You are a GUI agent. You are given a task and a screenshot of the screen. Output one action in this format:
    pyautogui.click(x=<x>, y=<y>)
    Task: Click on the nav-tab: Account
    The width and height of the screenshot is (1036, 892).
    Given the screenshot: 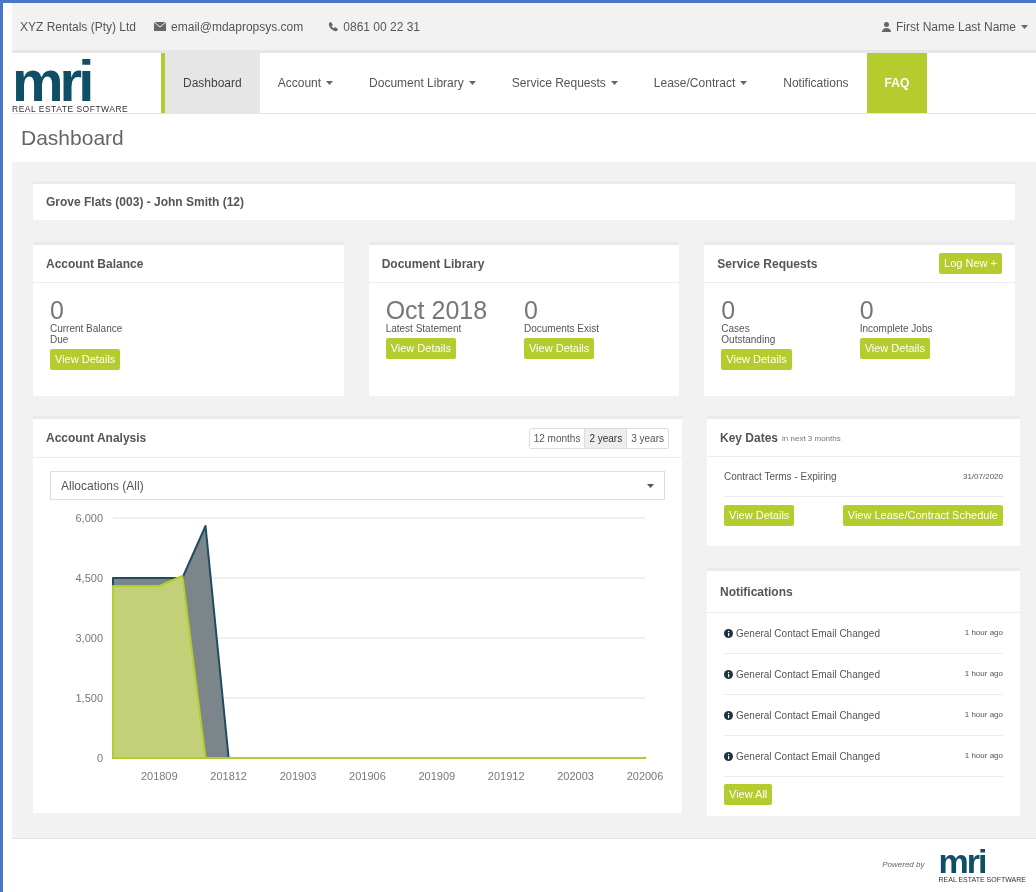 What is the action you would take?
    pyautogui.click(x=305, y=83)
    